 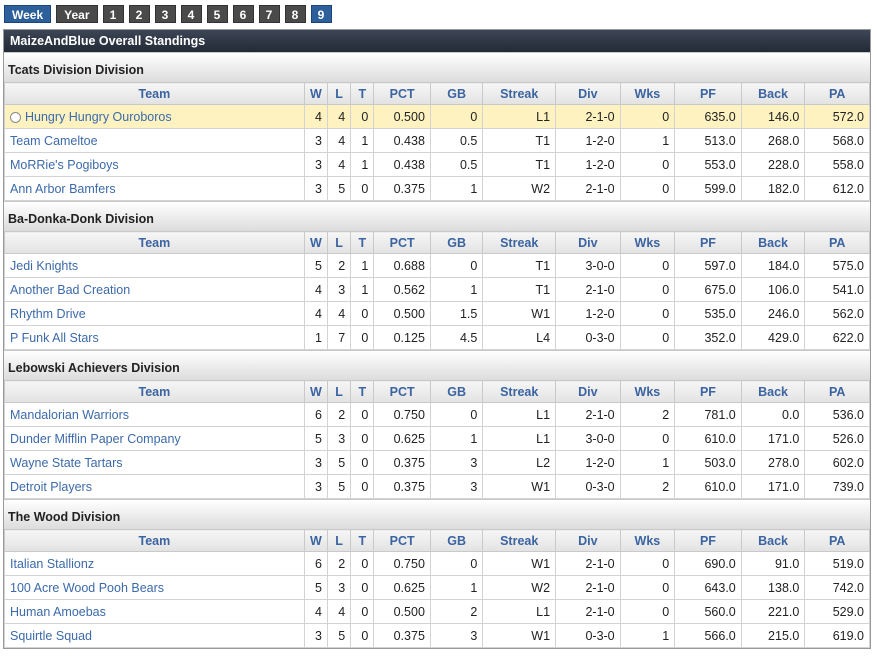 What do you see at coordinates (321, 14) in the screenshot?
I see `week-9-button: 9` at bounding box center [321, 14].